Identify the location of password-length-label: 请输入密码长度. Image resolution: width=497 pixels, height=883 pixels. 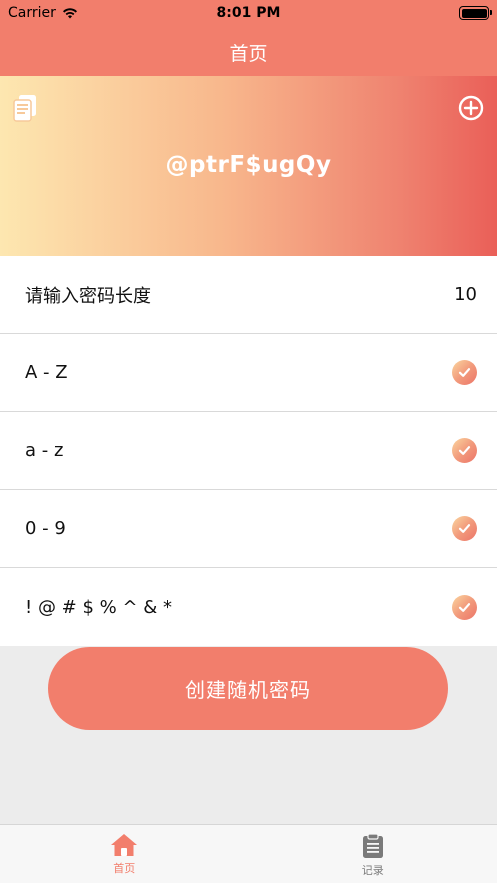
(88, 296).